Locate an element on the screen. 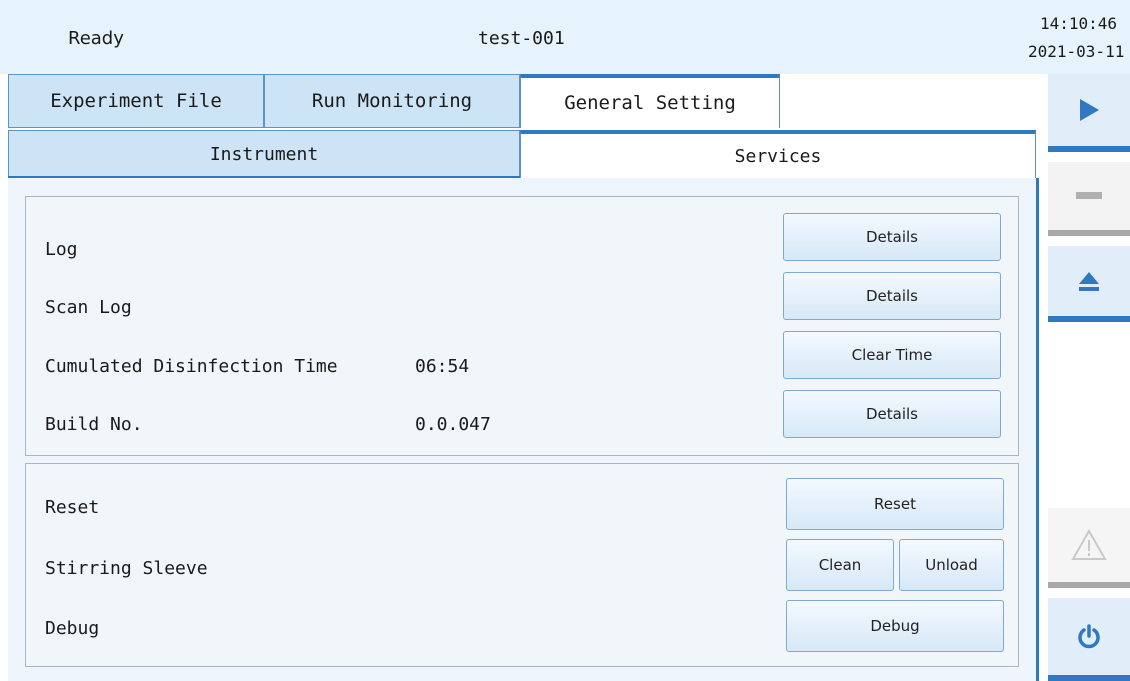 This screenshot has height=681, width=1130. reset-button: Reset is located at coordinates (895, 504).